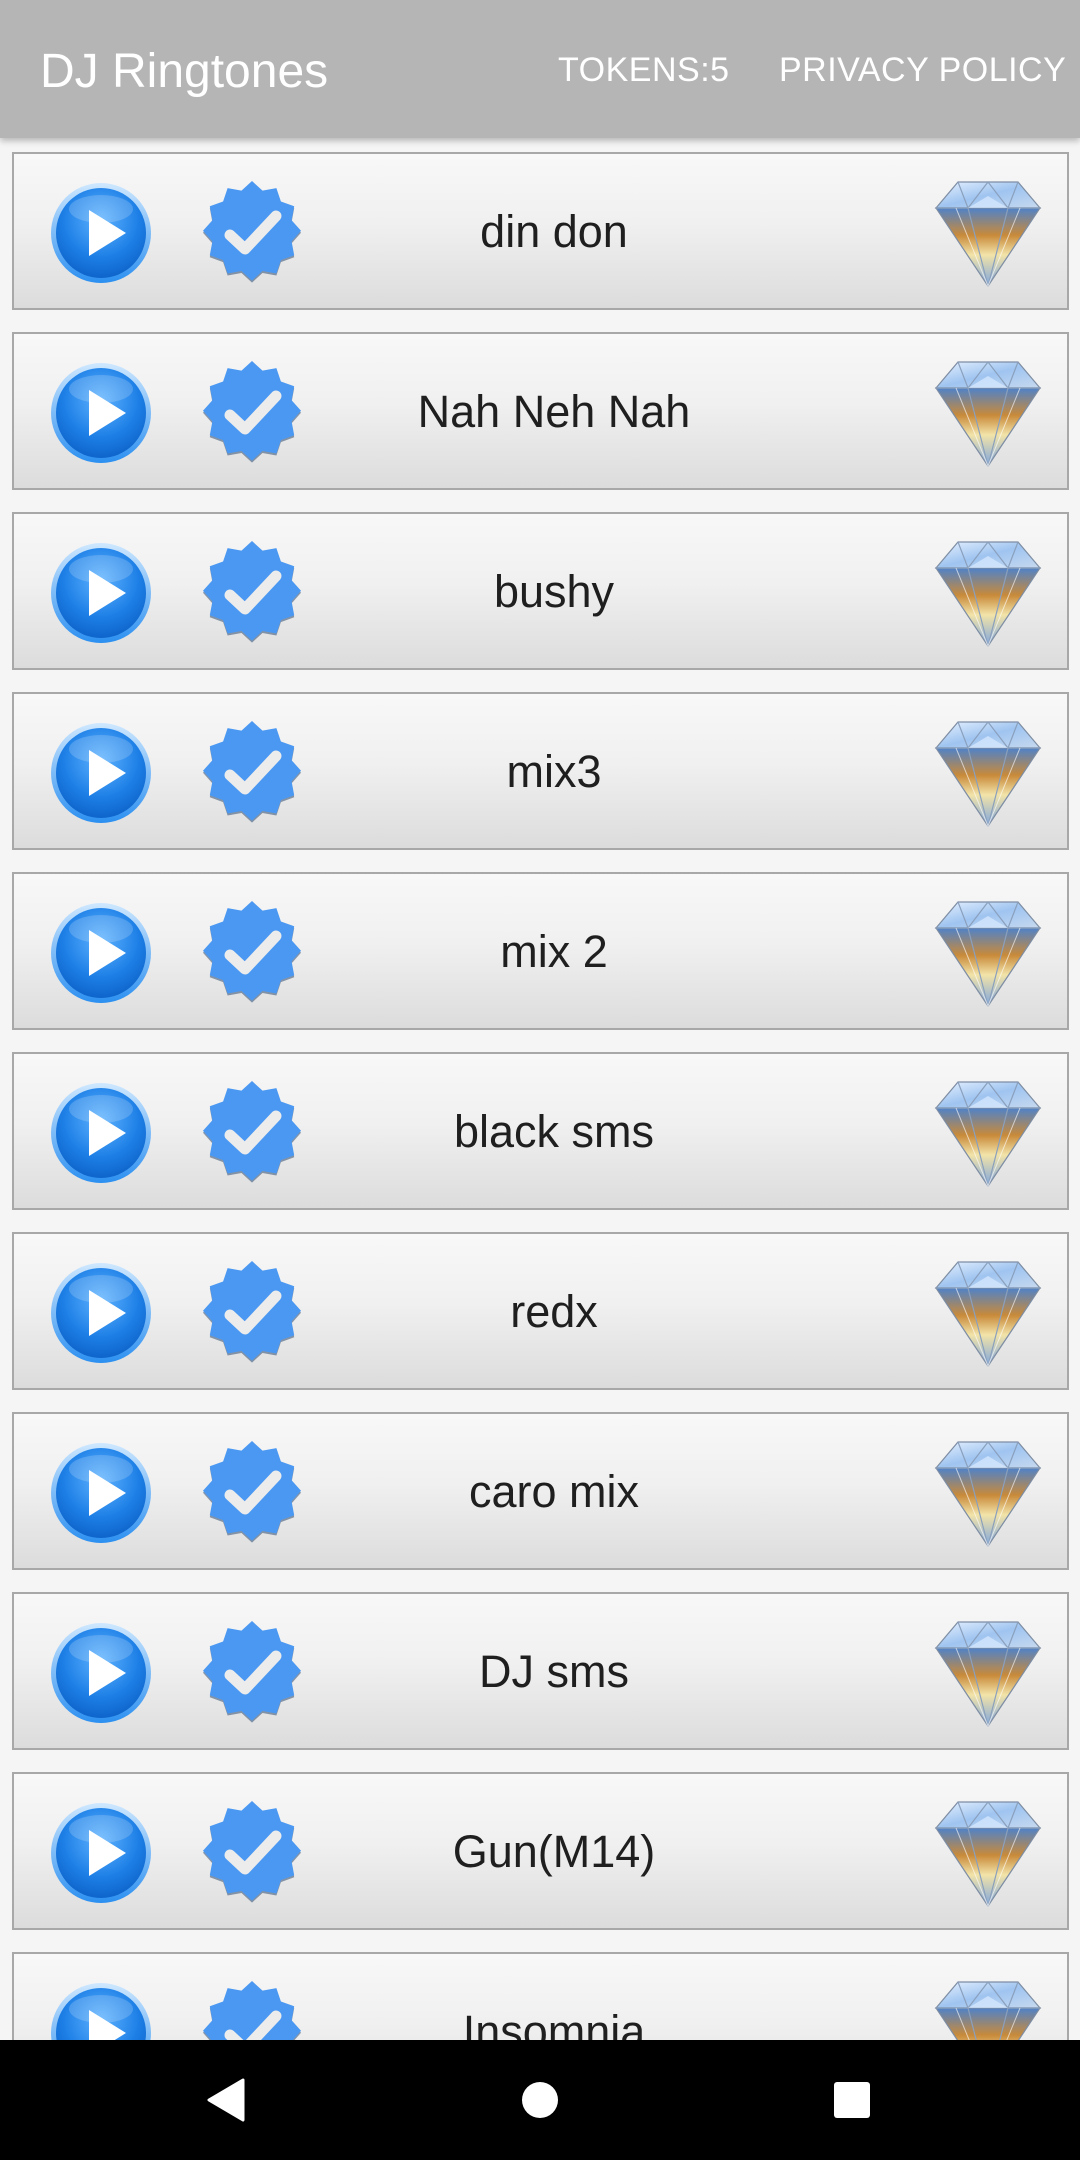 The width and height of the screenshot is (1080, 2160). I want to click on ringtone-row: DJ sms, so click(540, 1671).